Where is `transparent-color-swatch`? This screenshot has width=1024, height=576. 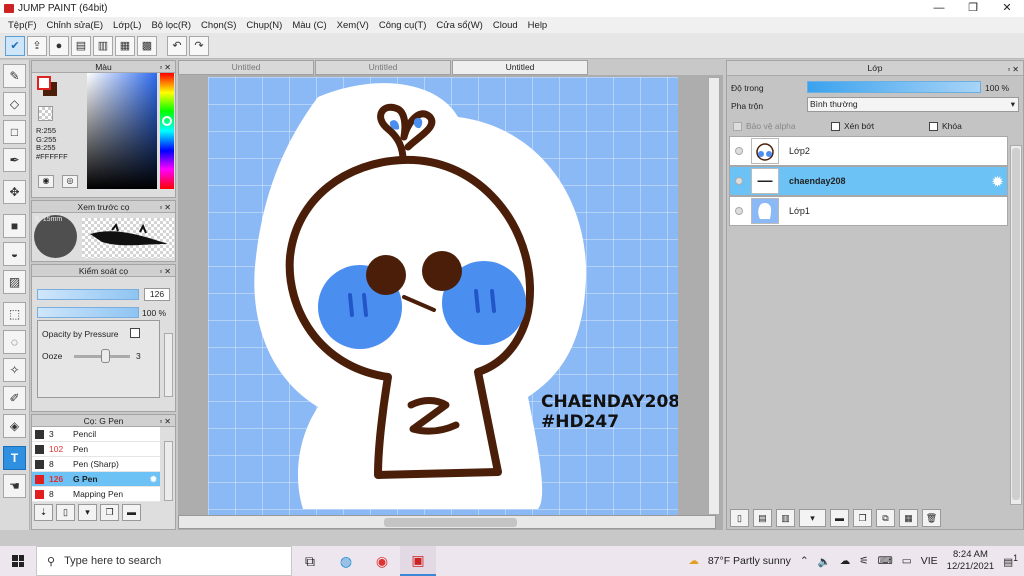
transparent-color-swatch is located at coordinates (45, 113).